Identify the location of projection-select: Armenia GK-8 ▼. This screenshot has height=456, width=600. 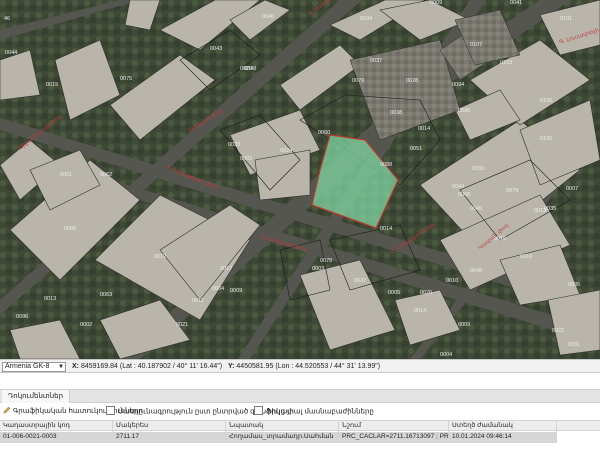
(34, 367).